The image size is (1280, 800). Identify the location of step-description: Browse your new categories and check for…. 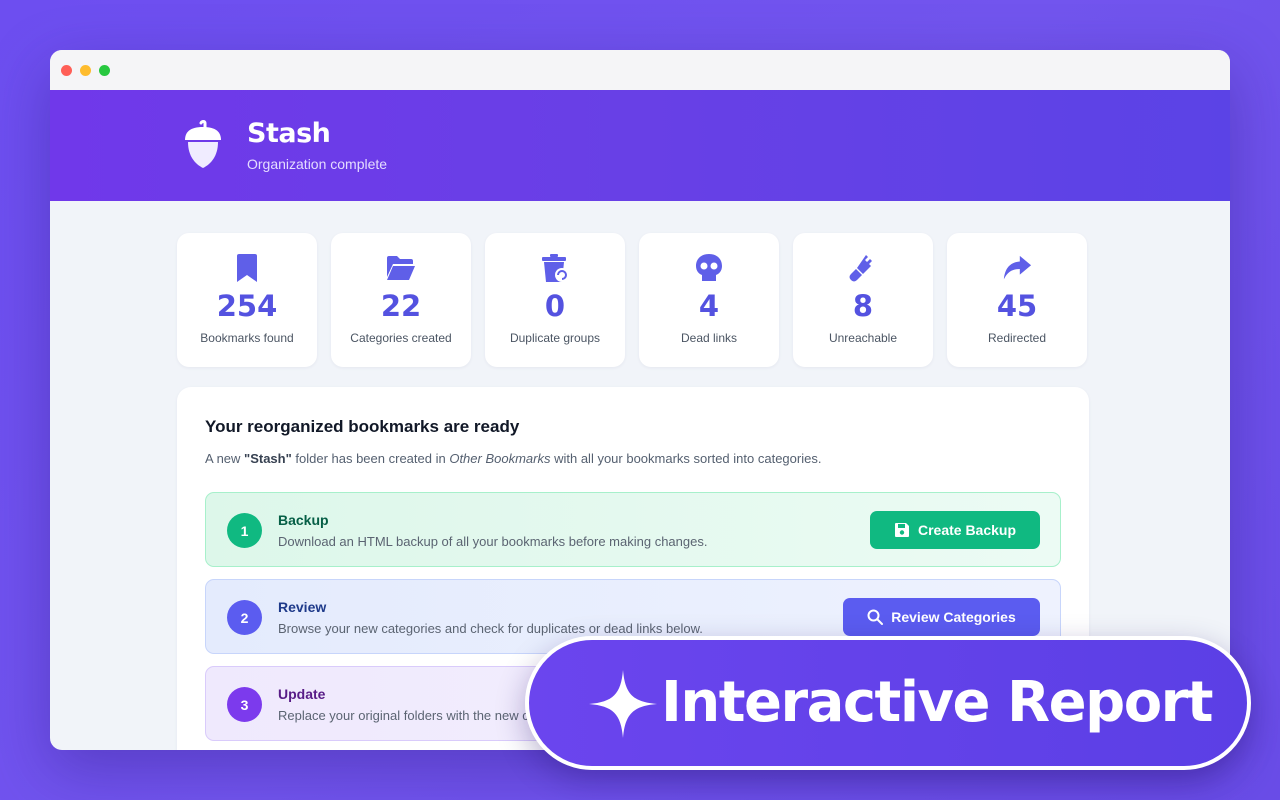
(490, 628).